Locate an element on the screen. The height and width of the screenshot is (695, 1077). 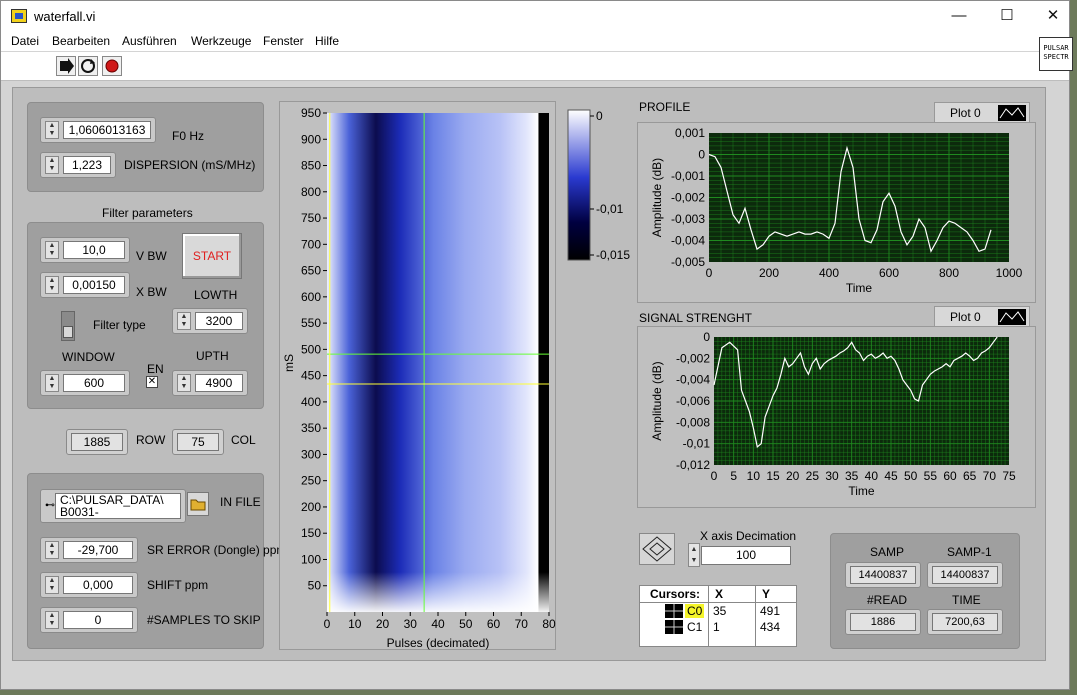
upth-control: ▲ ▼ 4900 is located at coordinates (210, 383).